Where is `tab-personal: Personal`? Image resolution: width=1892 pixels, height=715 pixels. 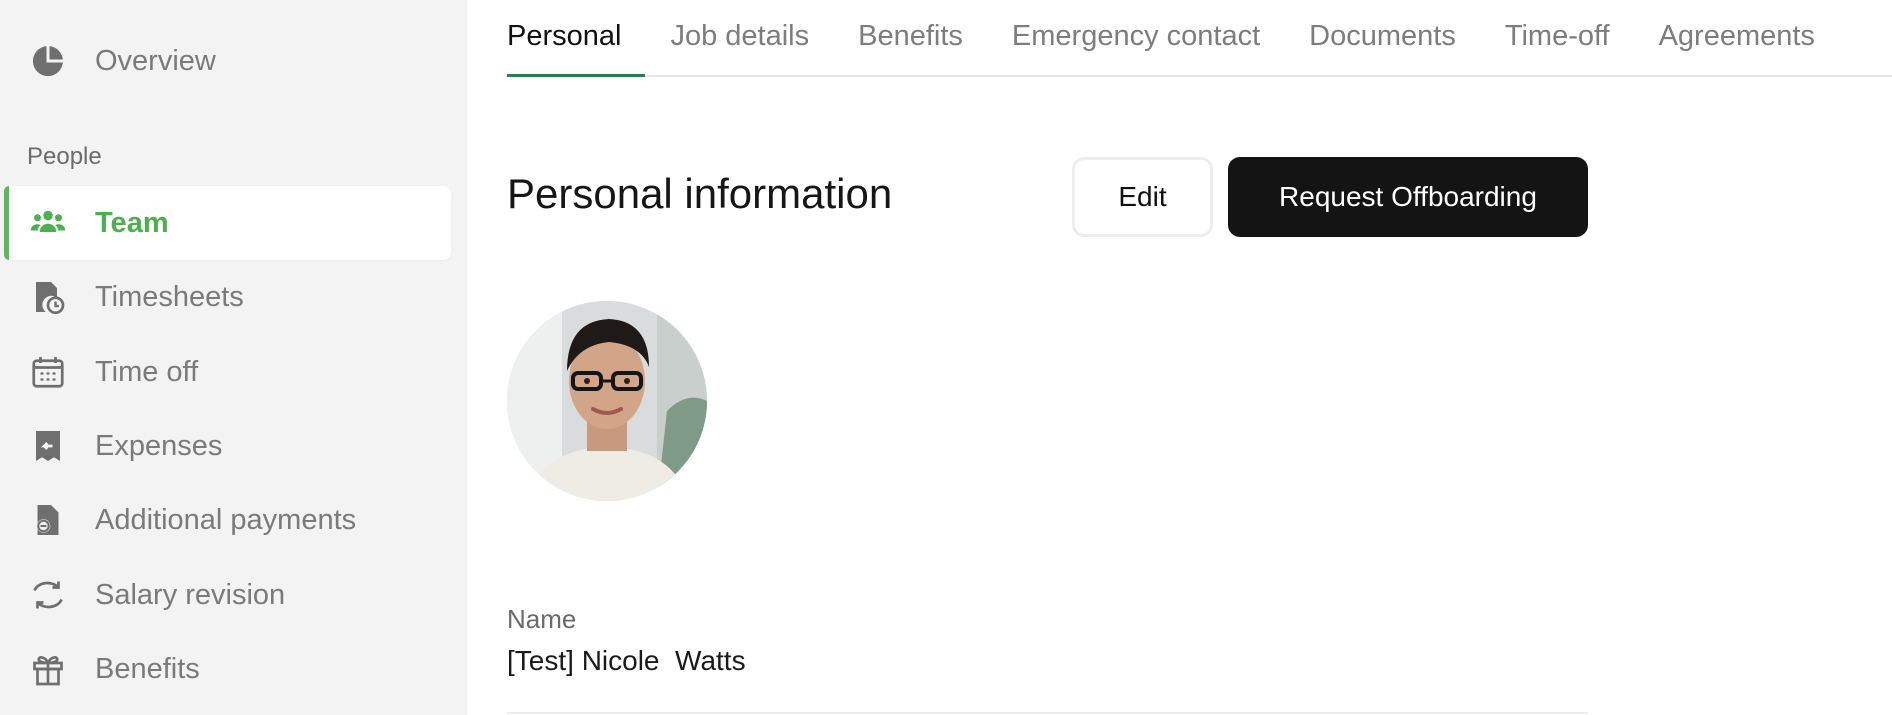
tab-personal: Personal is located at coordinates (577, 38).